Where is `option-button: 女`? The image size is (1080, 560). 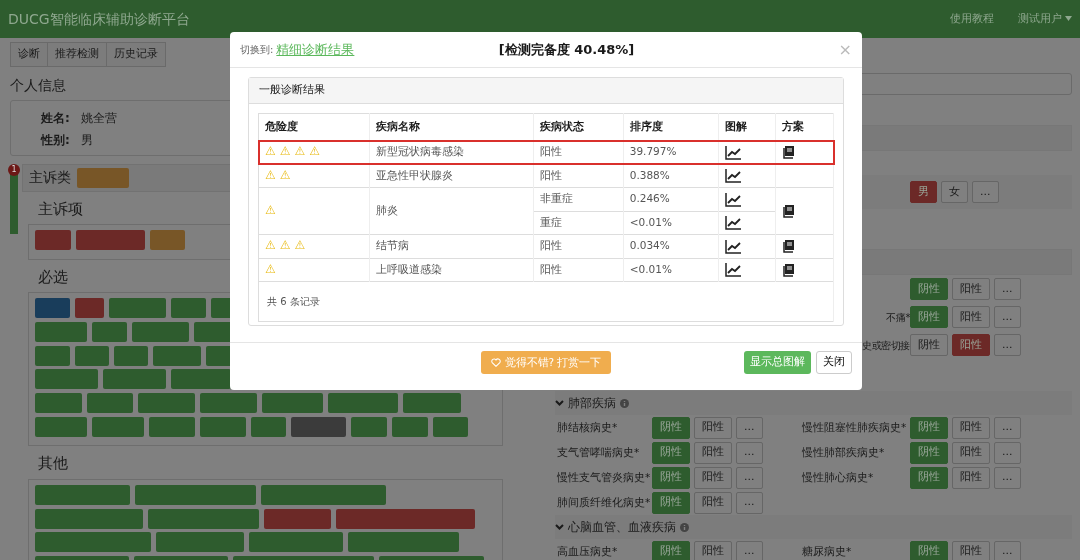 option-button: 女 is located at coordinates (954, 192).